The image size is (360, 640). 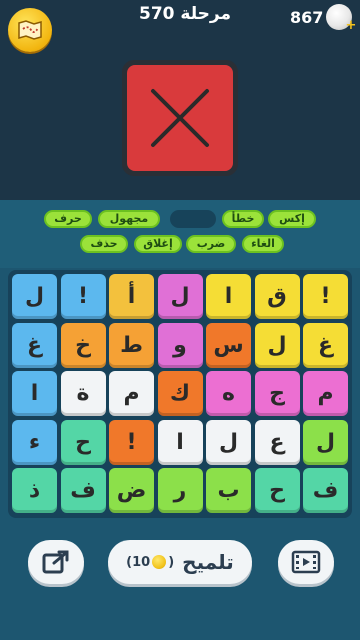 What do you see at coordinates (263, 244) in the screenshot?
I see `answer-chip: الغاء` at bounding box center [263, 244].